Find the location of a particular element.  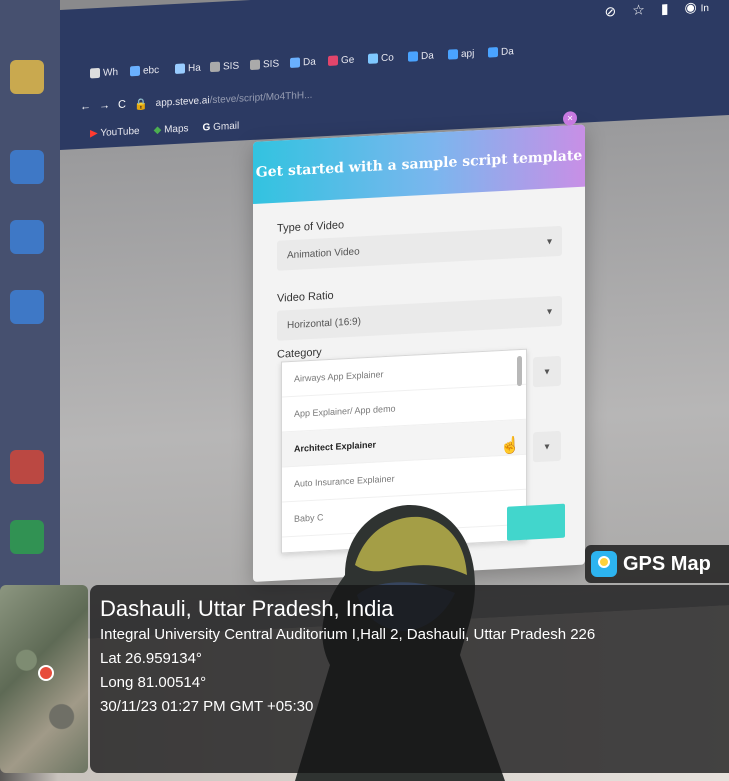

browser-tab: Ha is located at coordinates (188, 68).